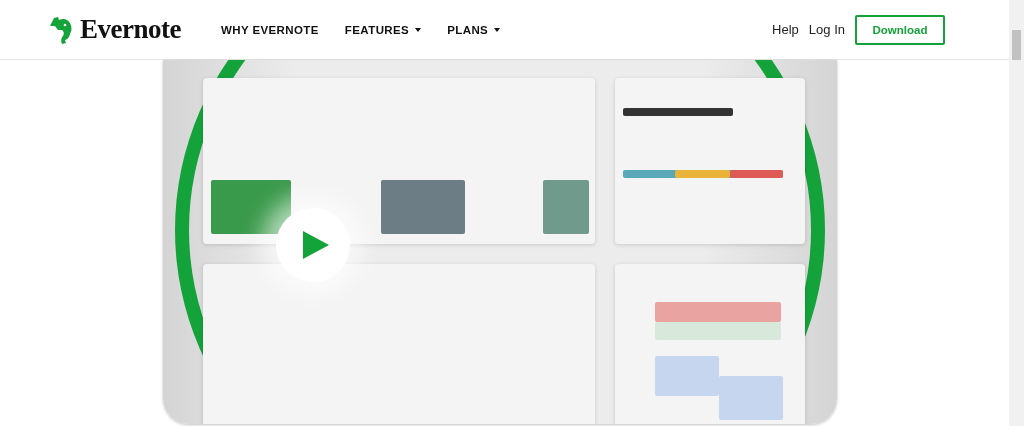 This screenshot has height=426, width=1024. Describe the element at coordinates (1016, 45) in the screenshot. I see `scrollbar-thumb` at that location.